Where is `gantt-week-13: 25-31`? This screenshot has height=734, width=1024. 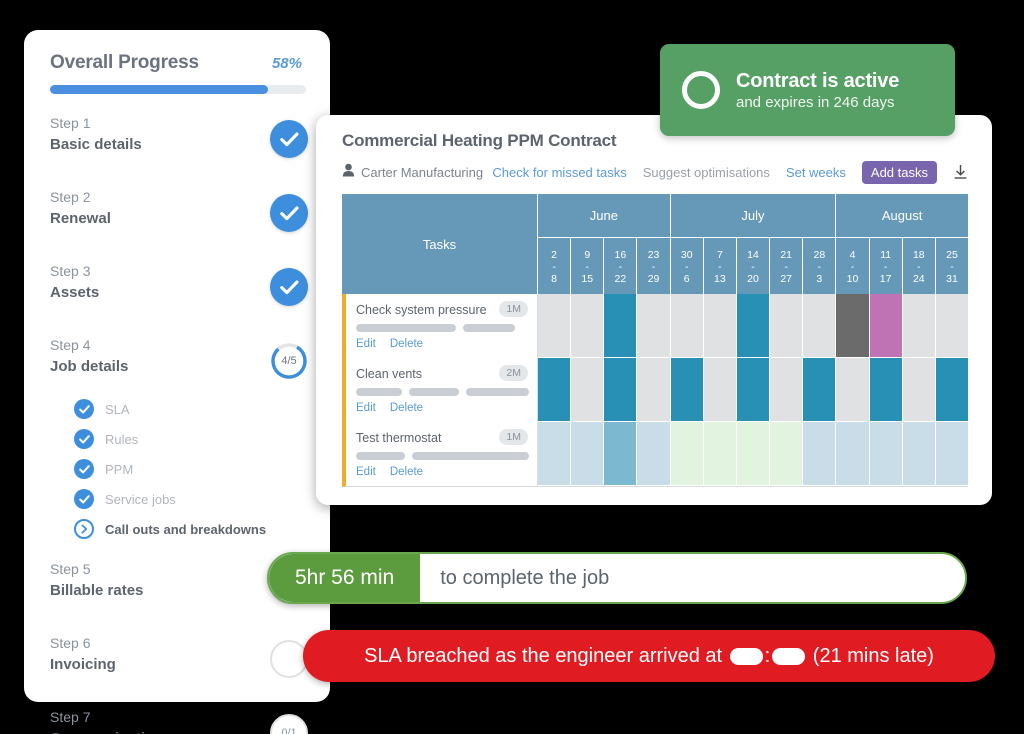 gantt-week-13: 25-31 is located at coordinates (952, 266).